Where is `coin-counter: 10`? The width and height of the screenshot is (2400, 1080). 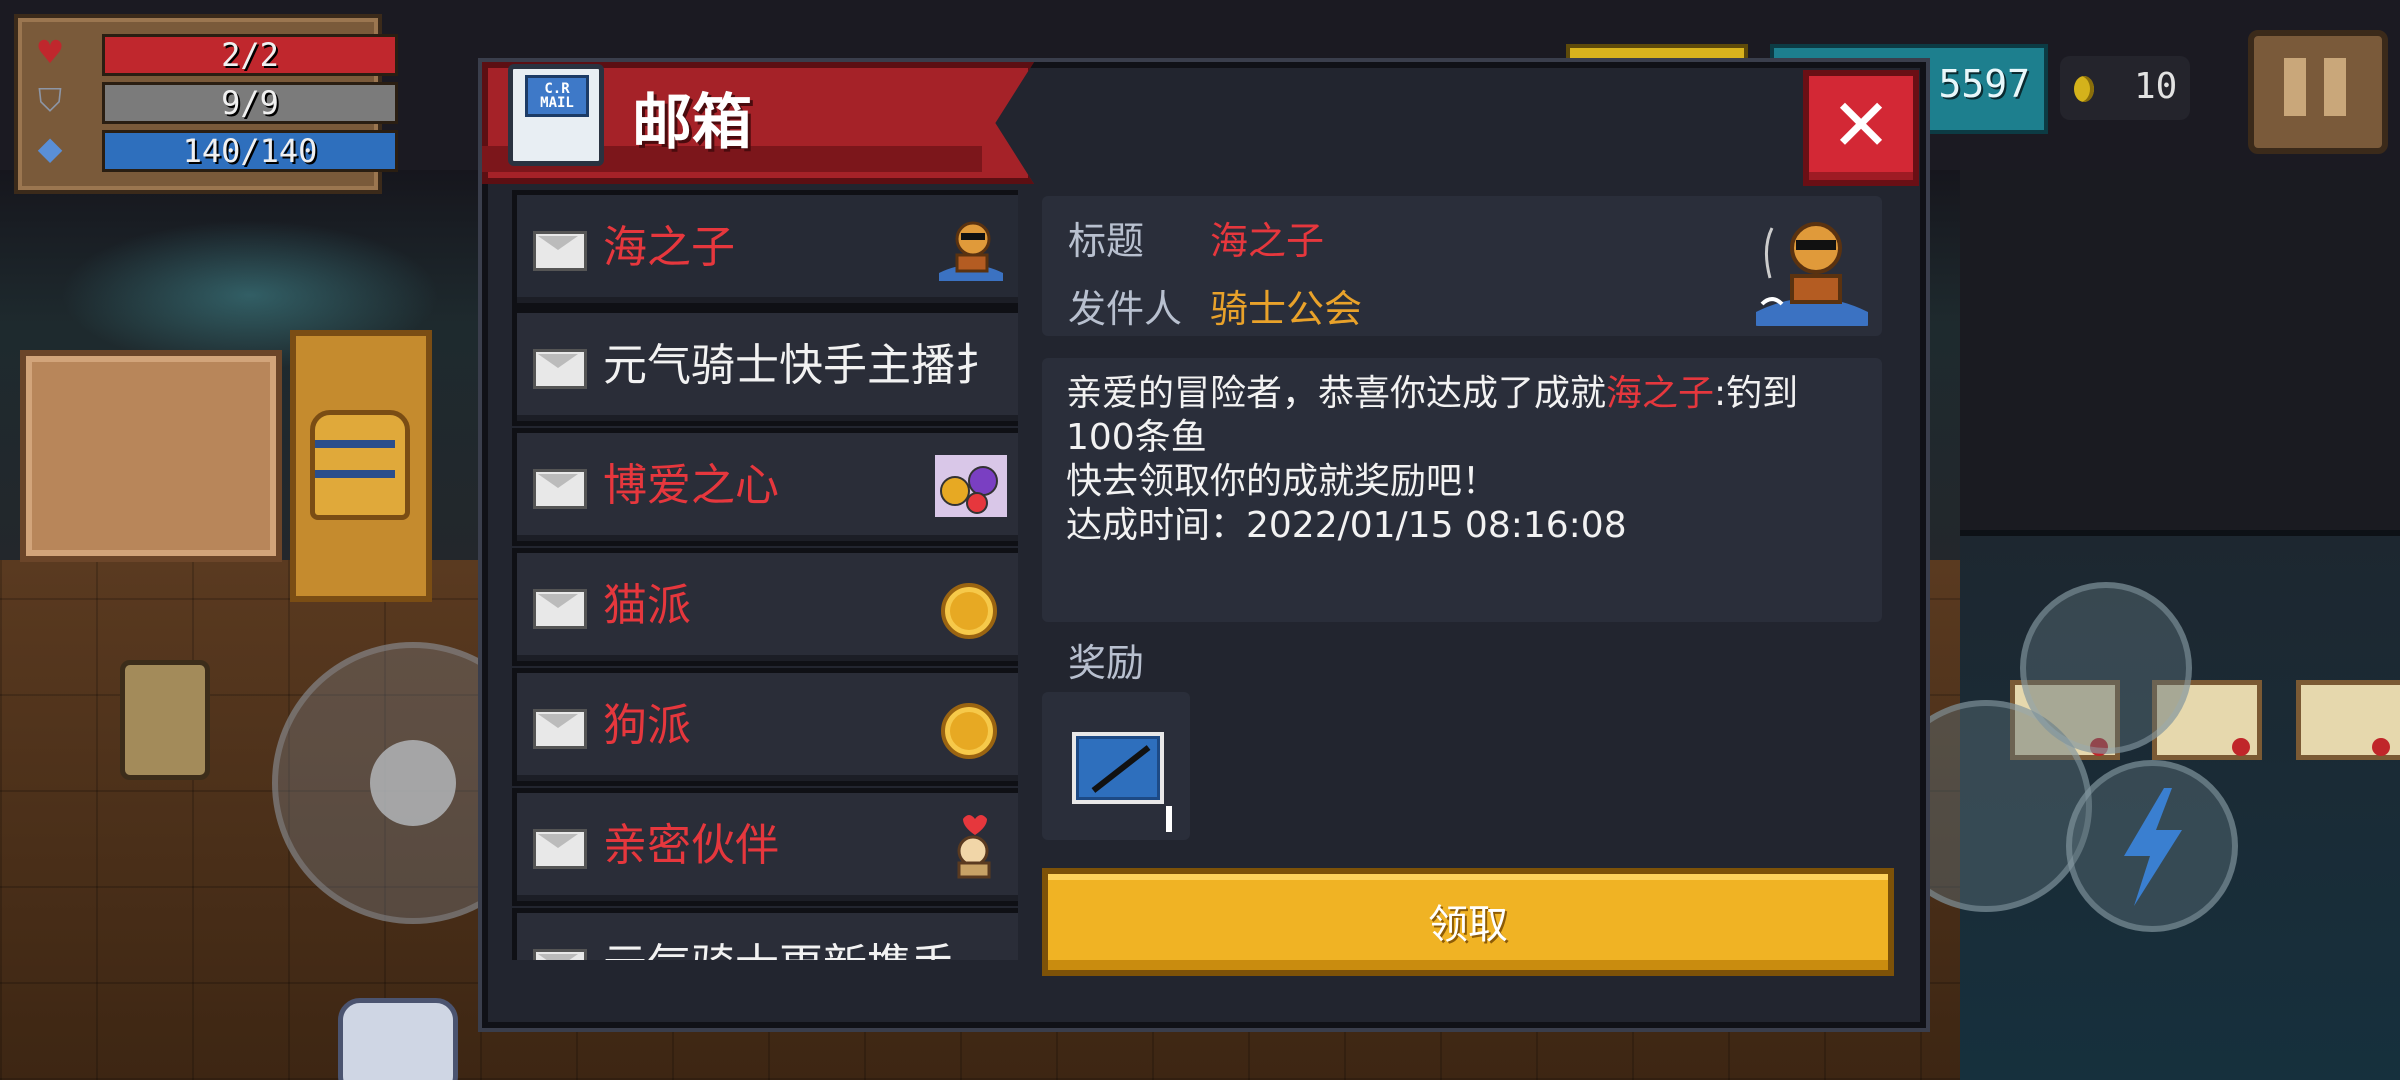 coin-counter: 10 is located at coordinates (2125, 88).